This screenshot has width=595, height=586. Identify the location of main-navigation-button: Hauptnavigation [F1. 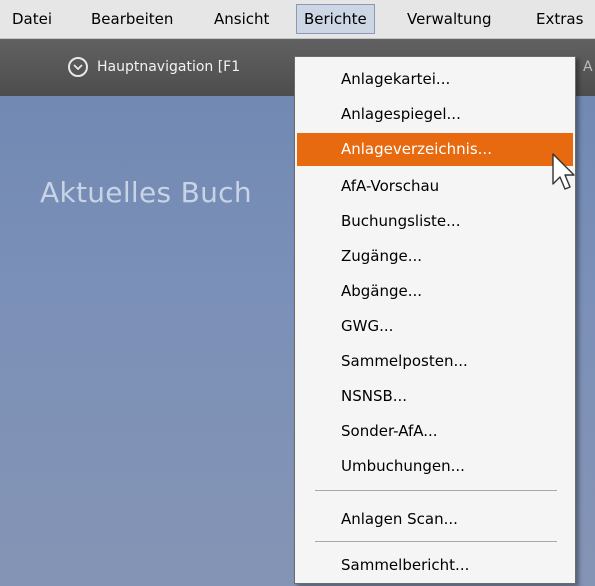
(154, 67).